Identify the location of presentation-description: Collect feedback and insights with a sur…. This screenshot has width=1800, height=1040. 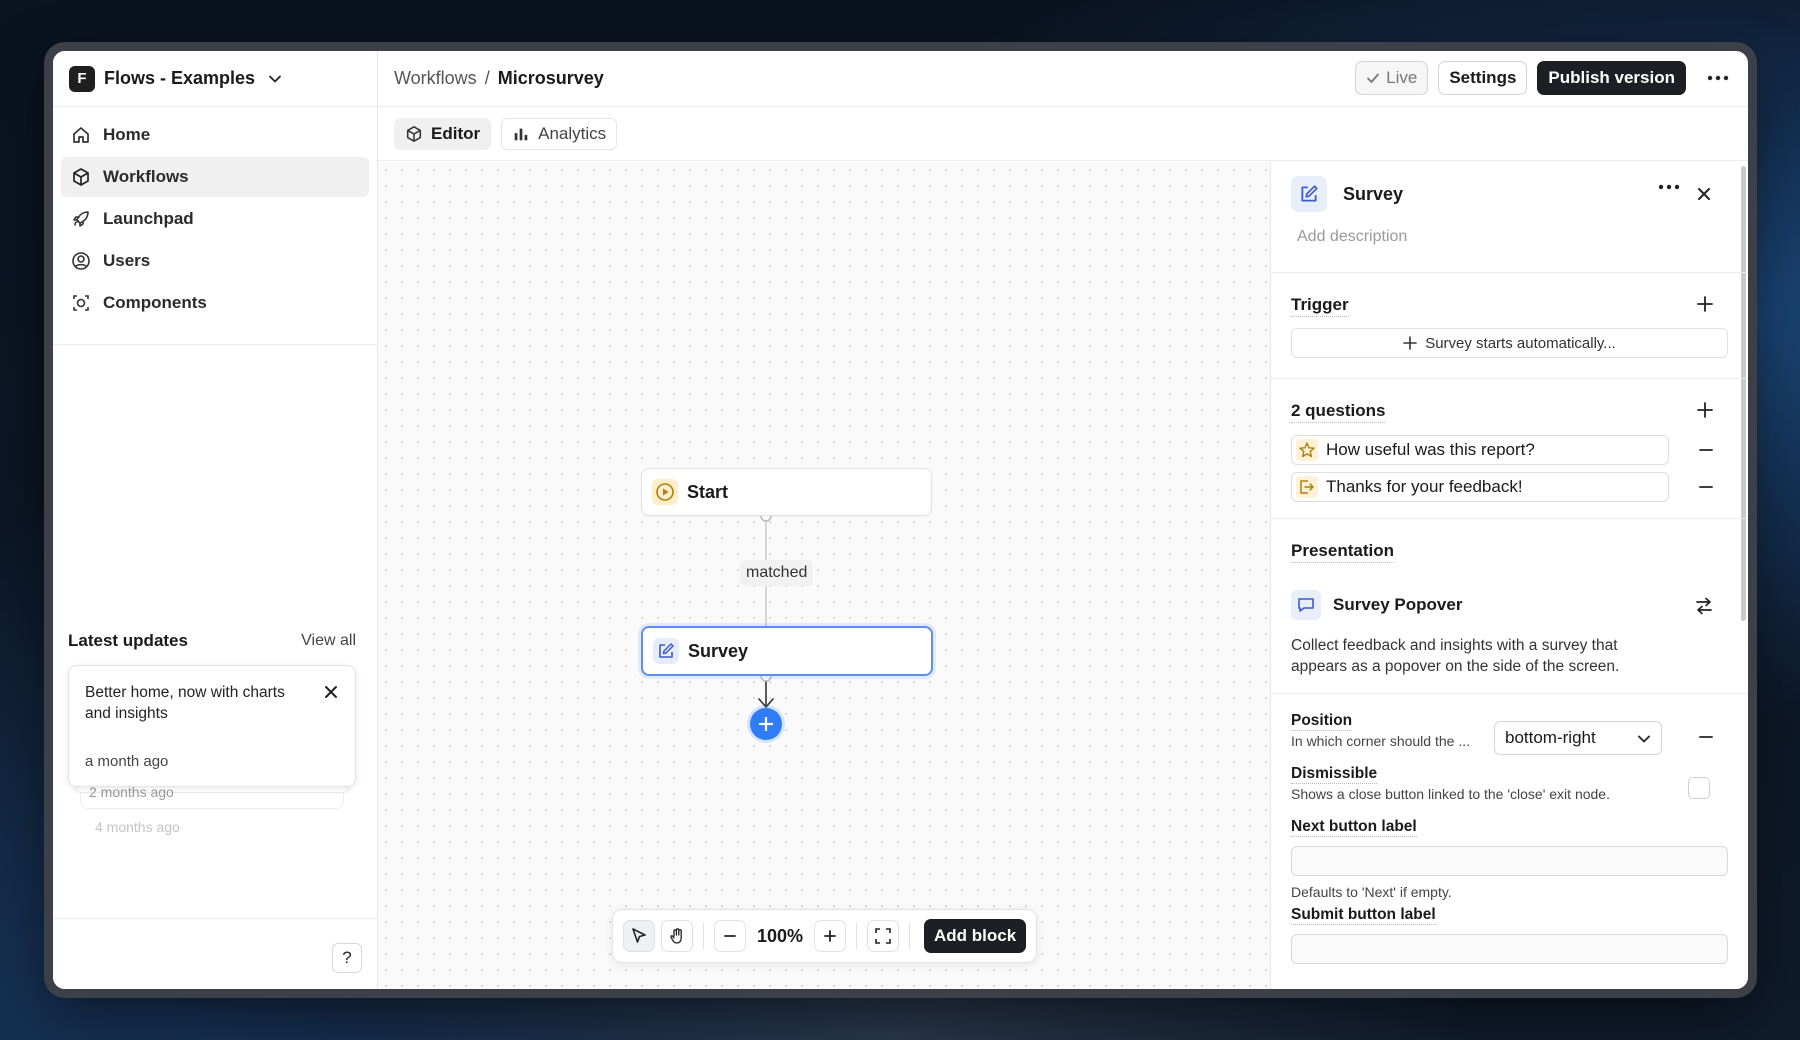
(1455, 656).